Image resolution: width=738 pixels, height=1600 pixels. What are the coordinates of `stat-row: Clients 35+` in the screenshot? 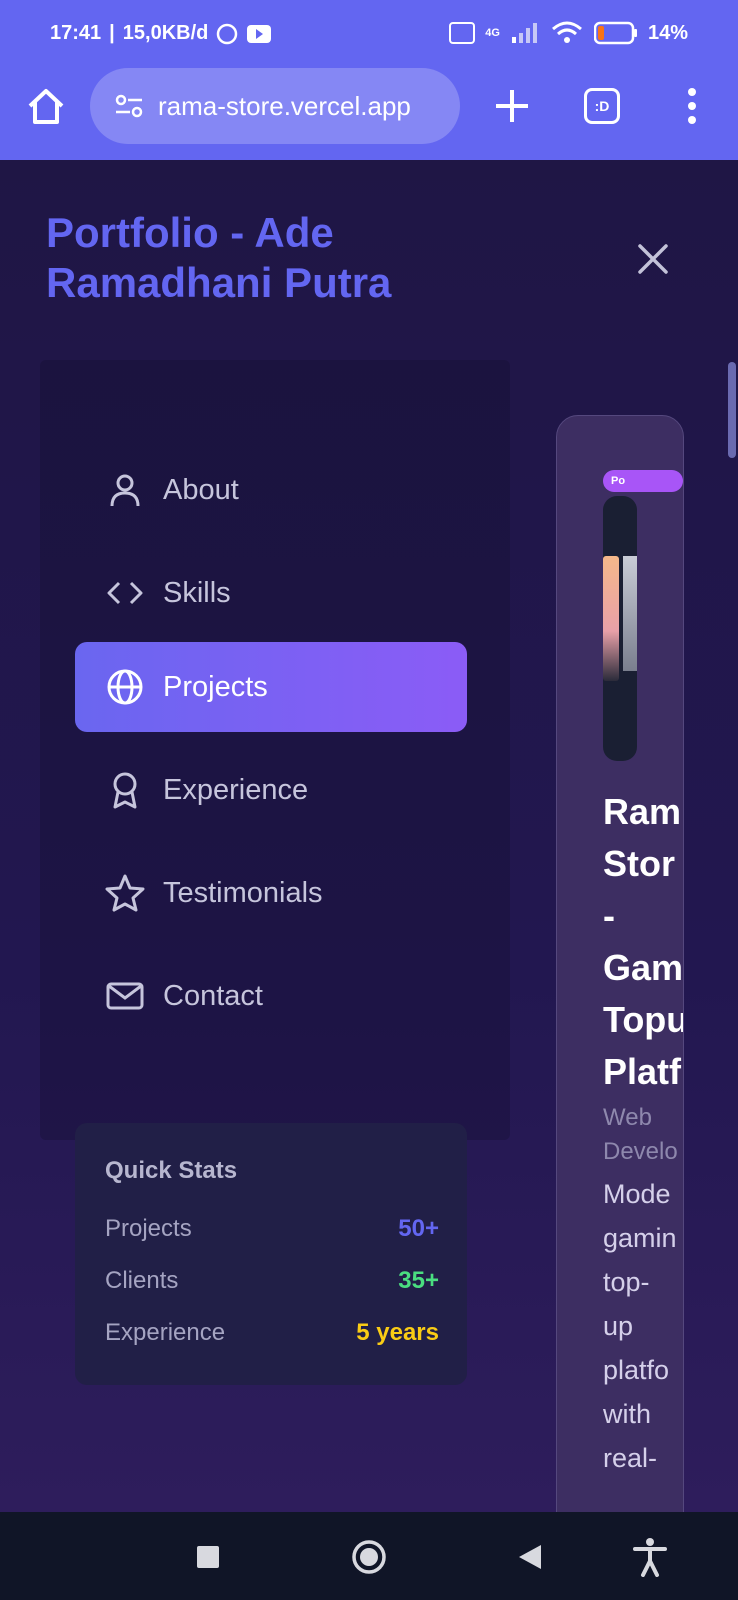 It's located at (272, 1281).